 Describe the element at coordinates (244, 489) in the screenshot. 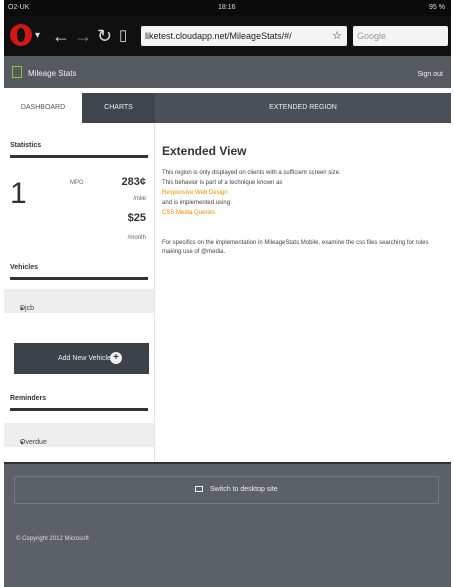

I see `switch-desktop-label: Switch to desktop site` at that location.